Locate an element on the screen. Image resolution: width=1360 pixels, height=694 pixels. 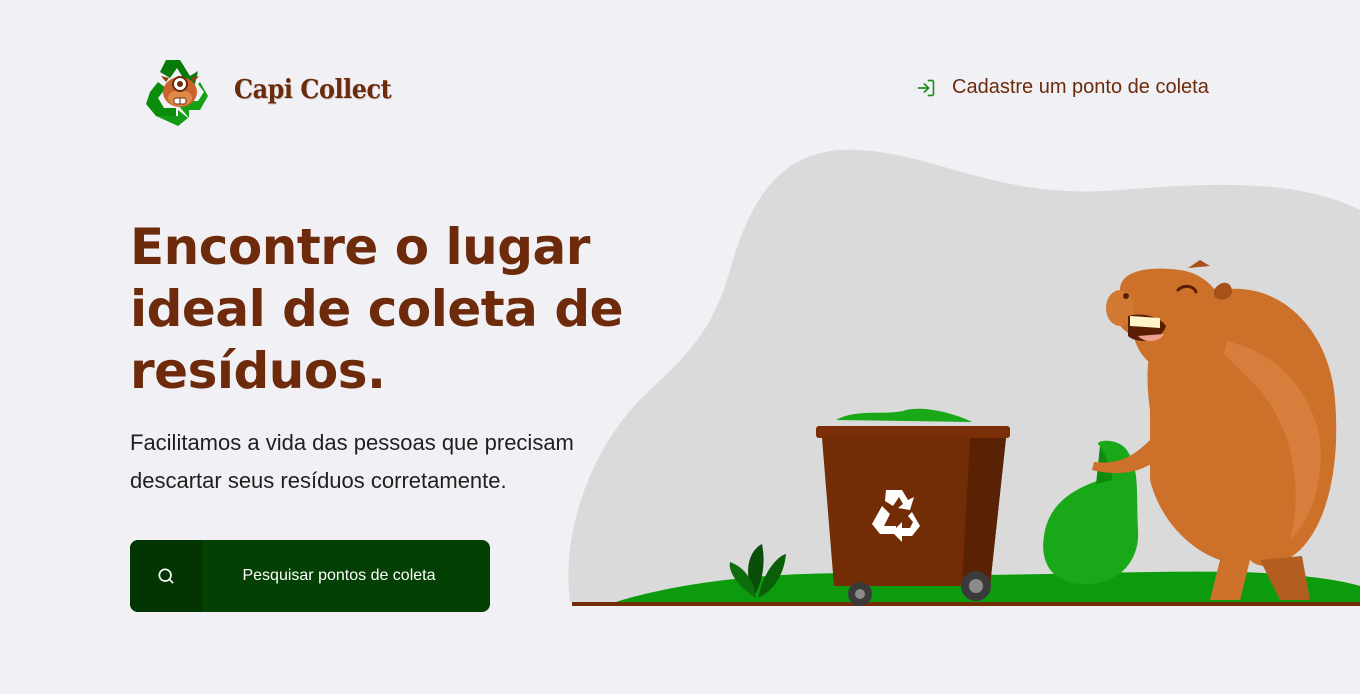
register-collection-point-link: Cadastre um ponto de coleta is located at coordinates (1062, 87).